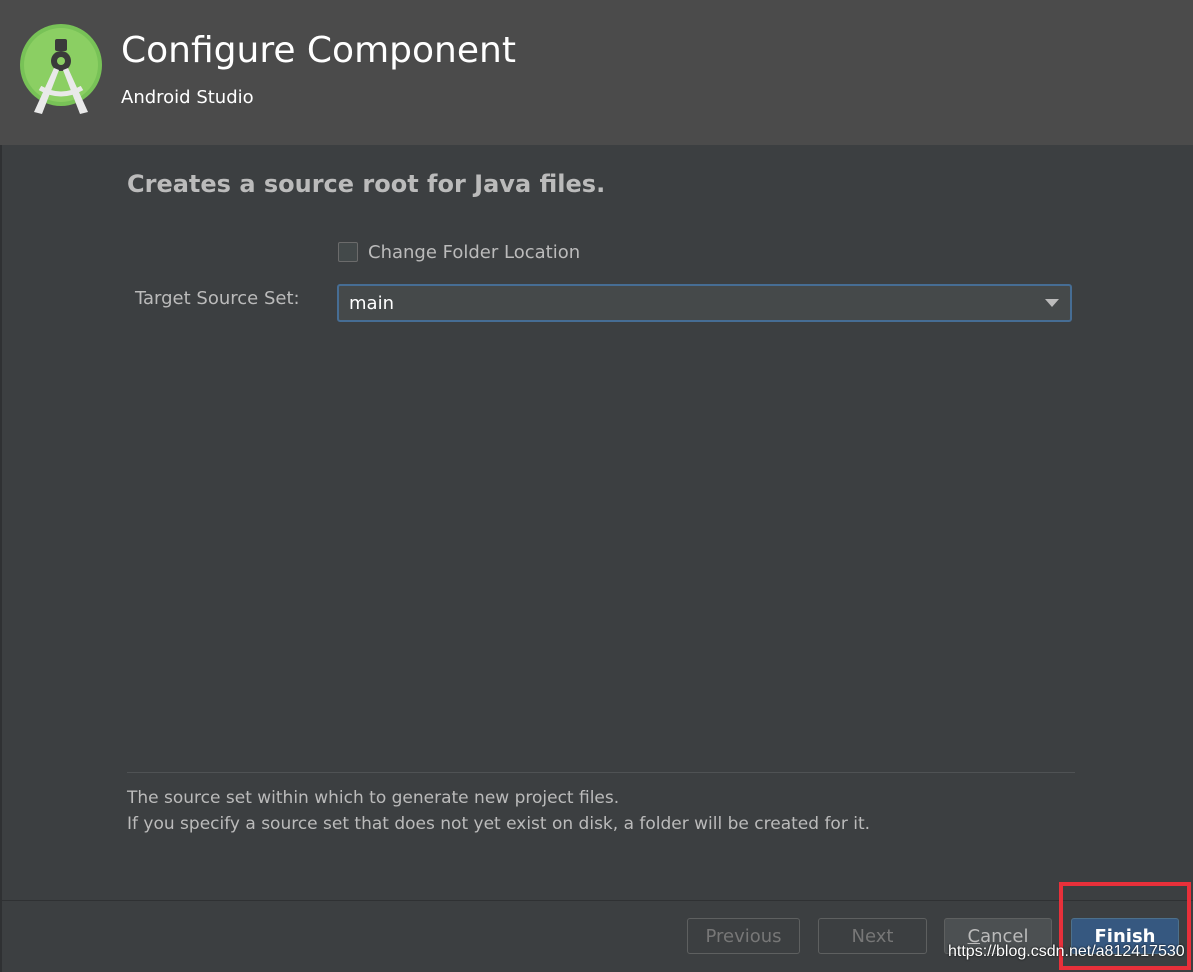  I want to click on dialog-subtitle: Android Studio, so click(187, 97).